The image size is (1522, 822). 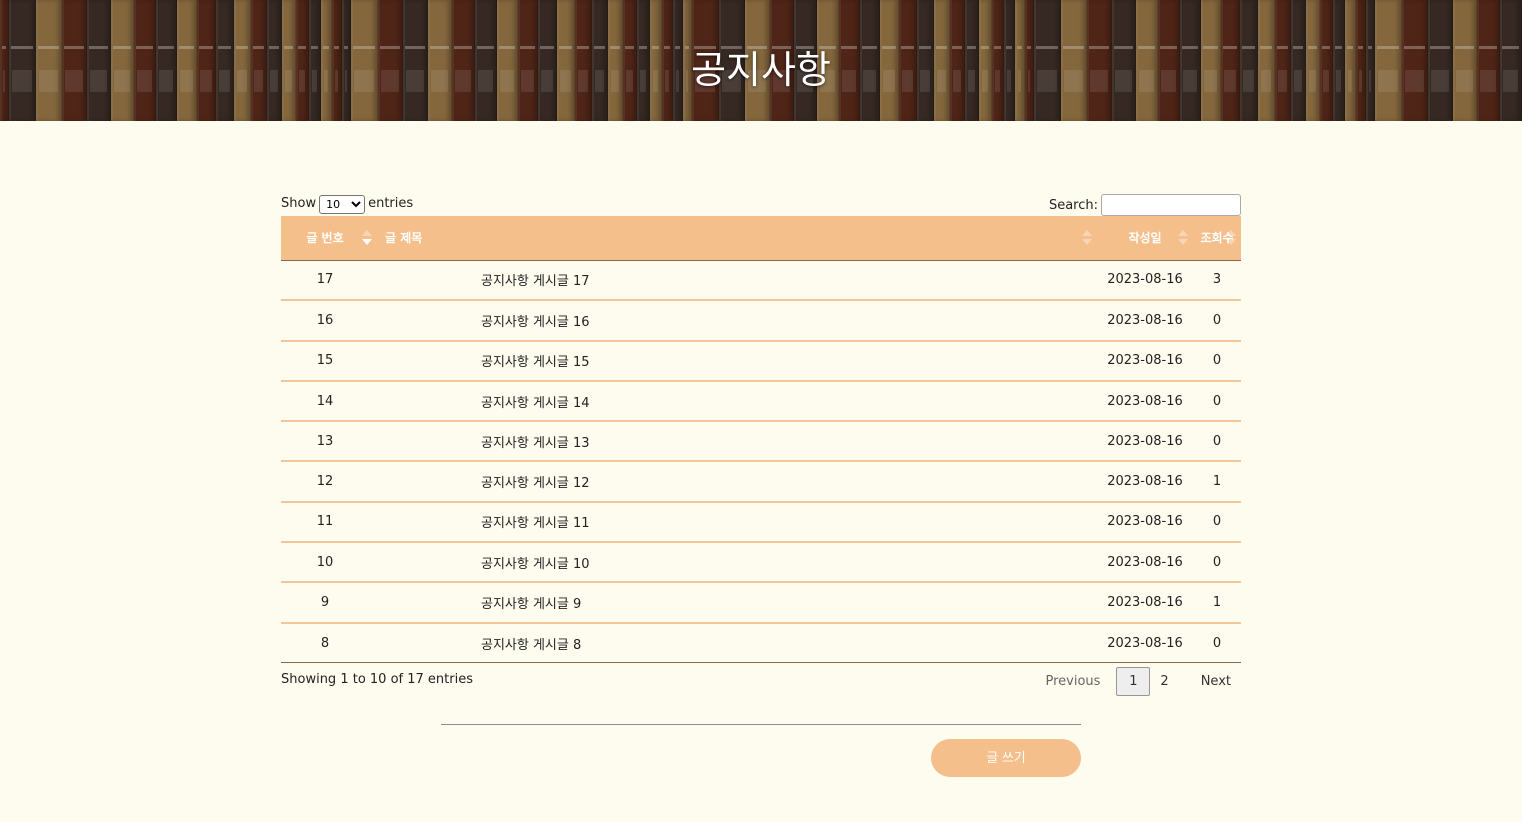 I want to click on column-header-date: 작성일, so click(x=1145, y=238).